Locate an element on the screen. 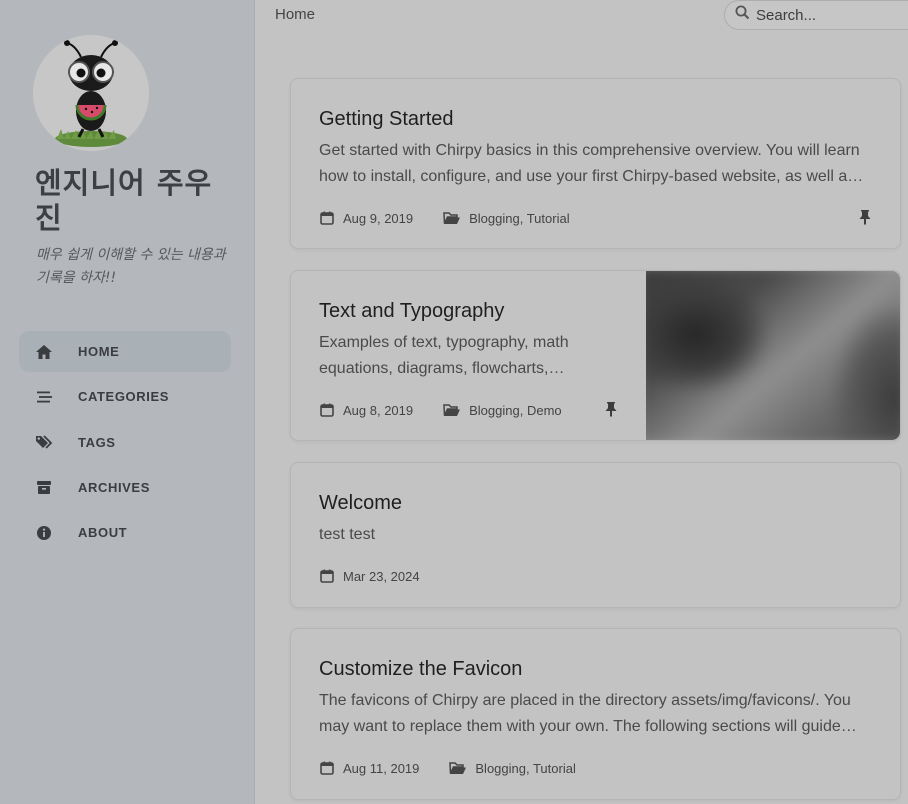 This screenshot has width=908, height=804. search-input is located at coordinates (826, 15).